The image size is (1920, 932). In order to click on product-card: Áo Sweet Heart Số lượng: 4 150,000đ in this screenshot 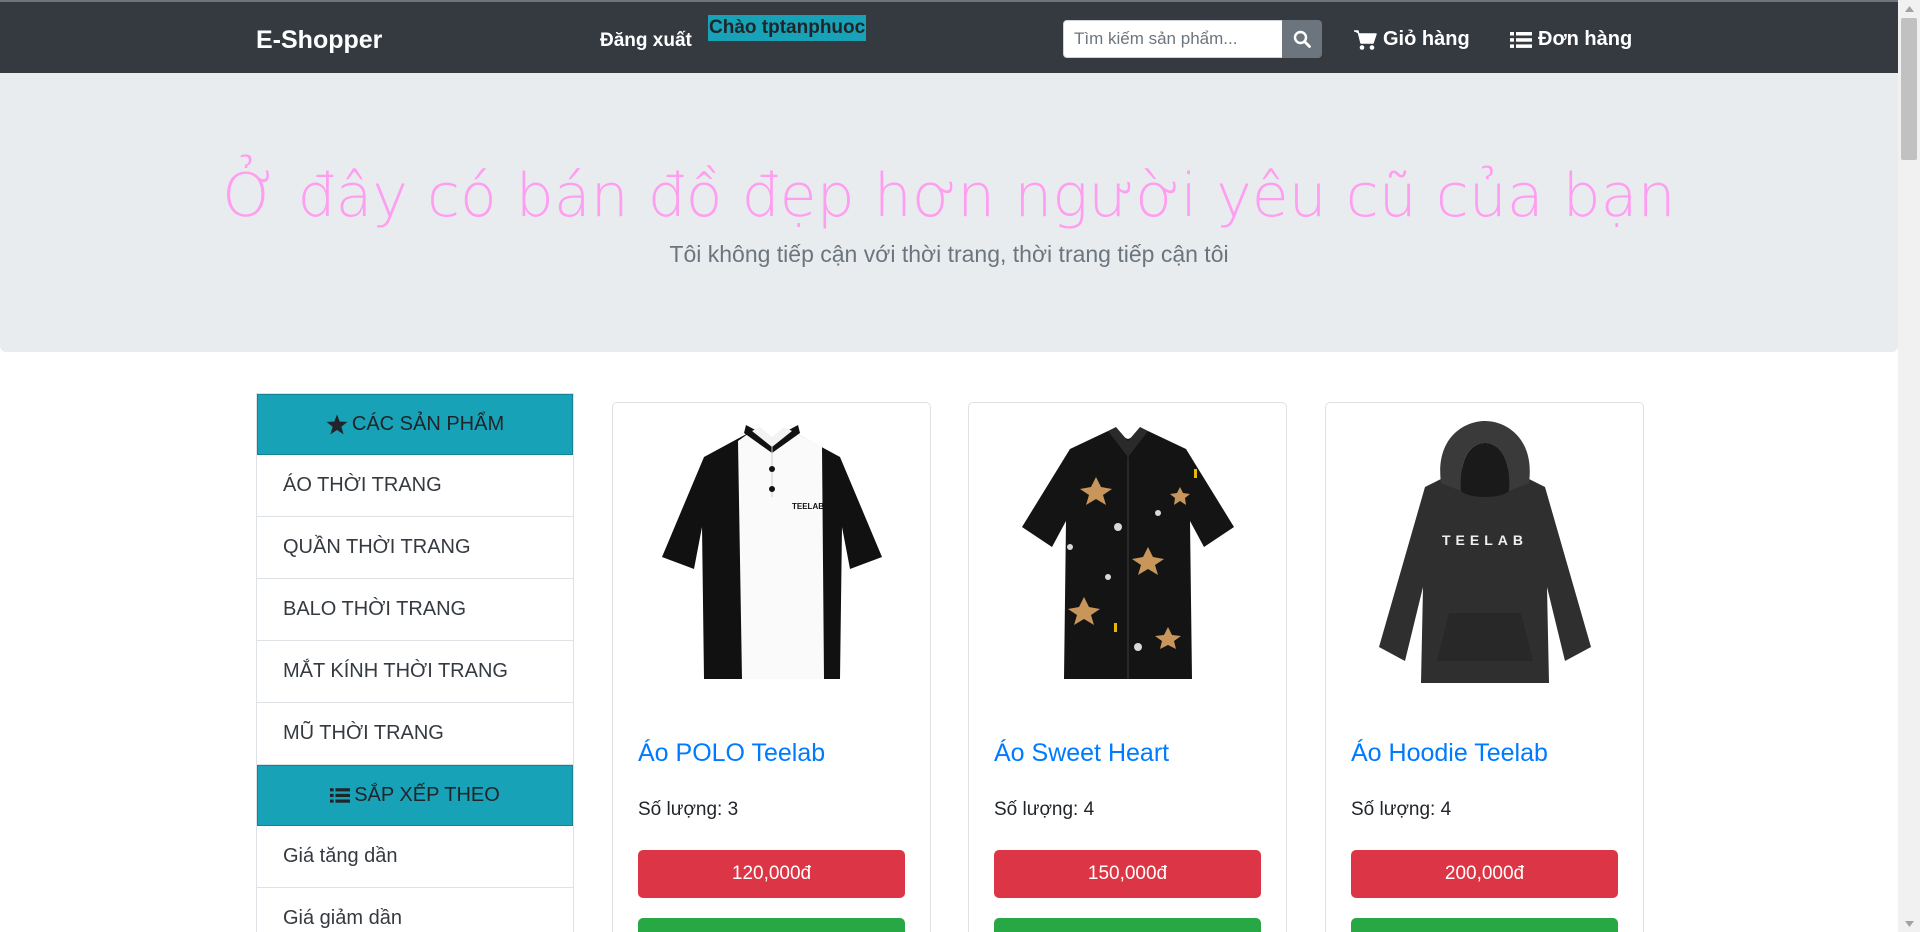, I will do `click(1127, 667)`.